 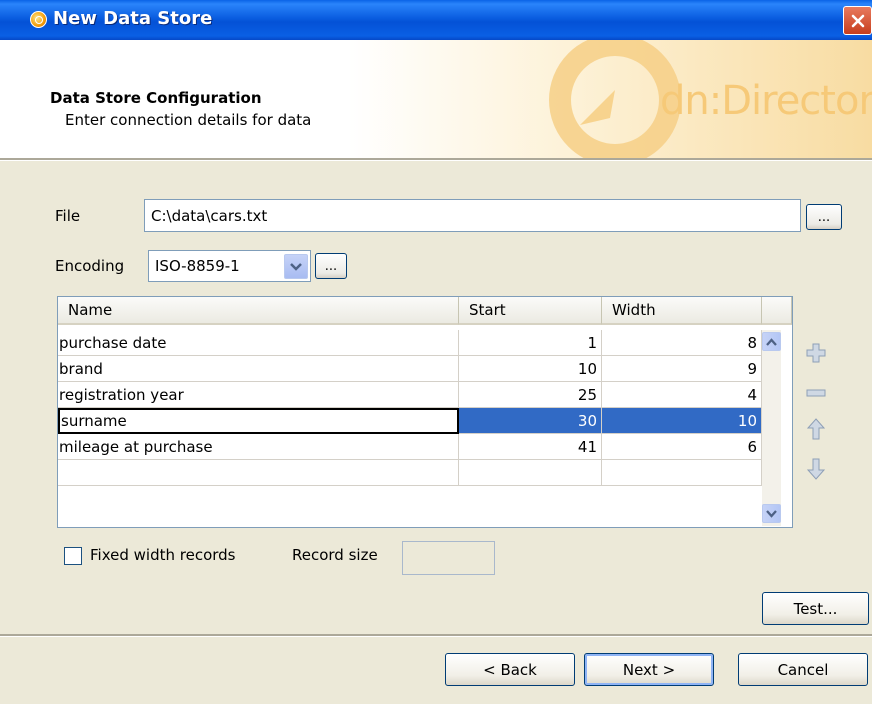 I want to click on column-header-width: Width, so click(x=682, y=311).